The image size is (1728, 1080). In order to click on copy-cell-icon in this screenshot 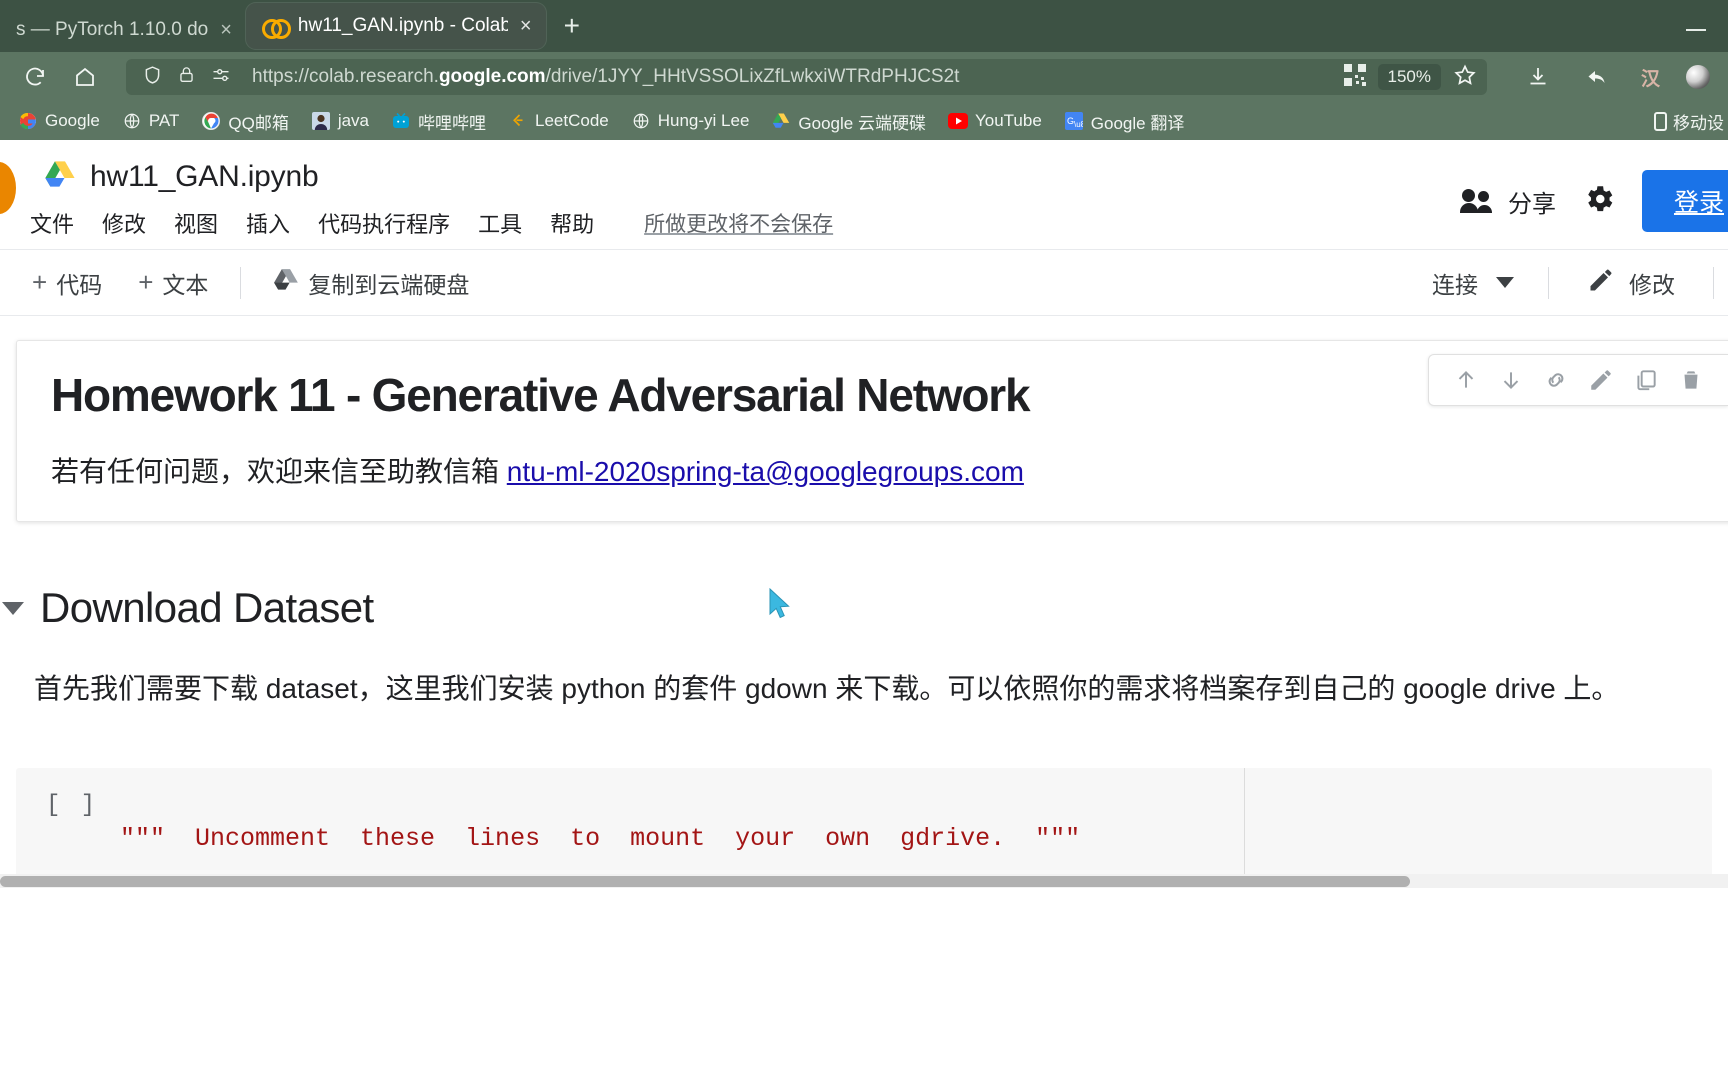, I will do `click(1646, 380)`.